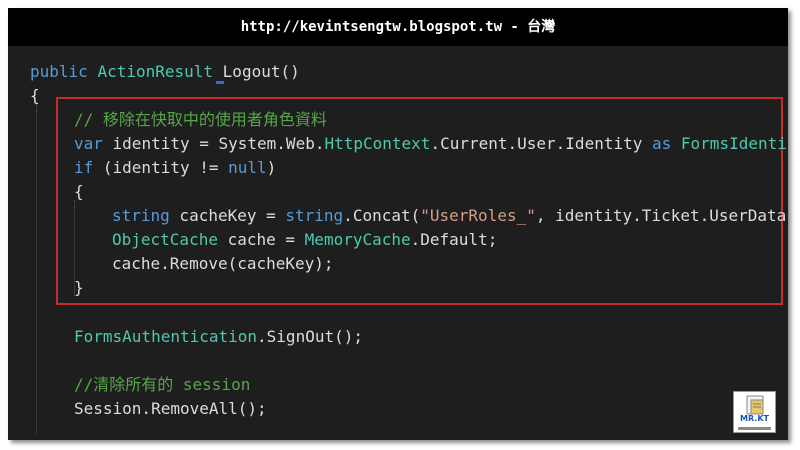 This screenshot has width=800, height=450. What do you see at coordinates (661, 215) in the screenshot?
I see `token-text: , identity.Ticket.UserData);` at bounding box center [661, 215].